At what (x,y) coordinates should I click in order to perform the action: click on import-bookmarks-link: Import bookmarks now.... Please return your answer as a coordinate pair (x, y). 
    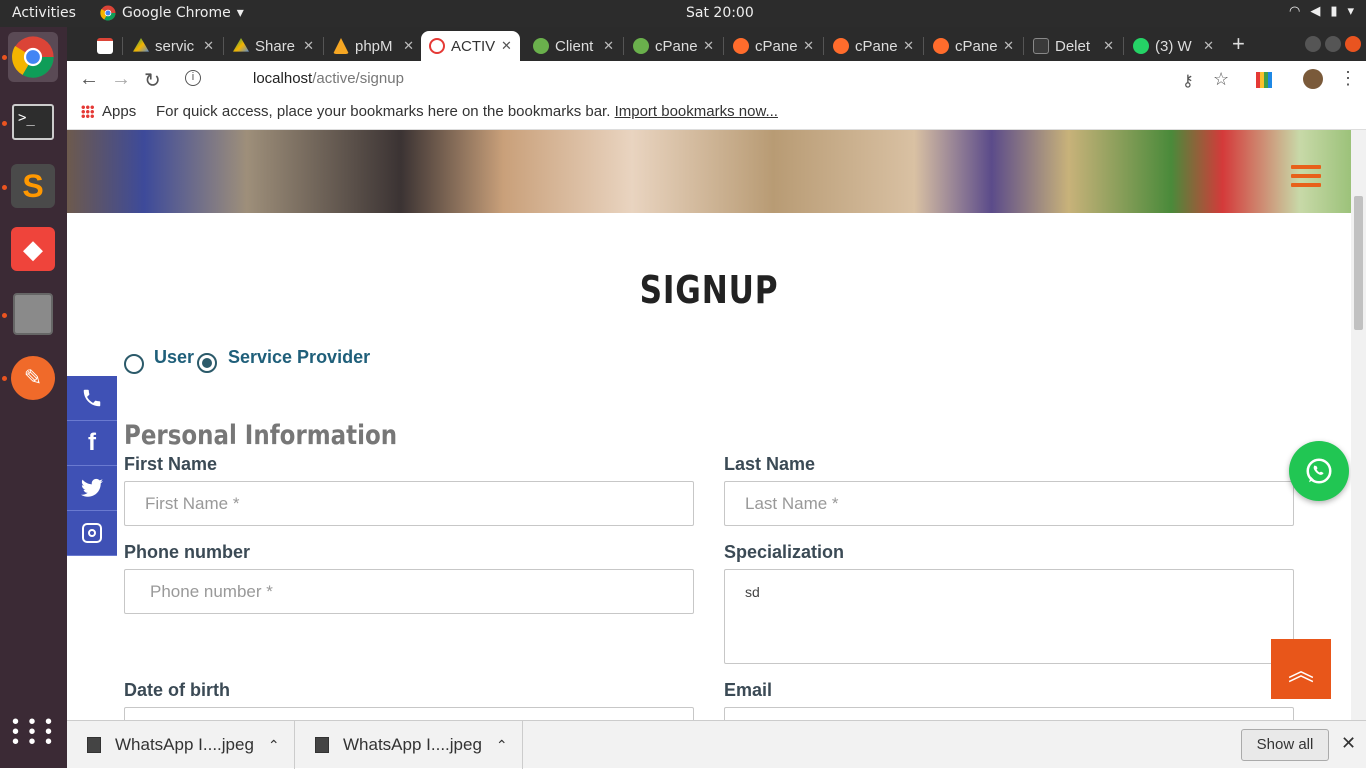
    Looking at the image, I should click on (696, 111).